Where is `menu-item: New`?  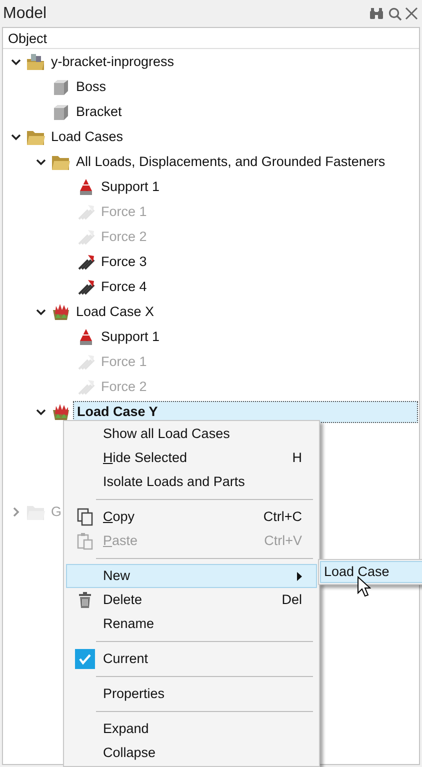
menu-item: New is located at coordinates (191, 576).